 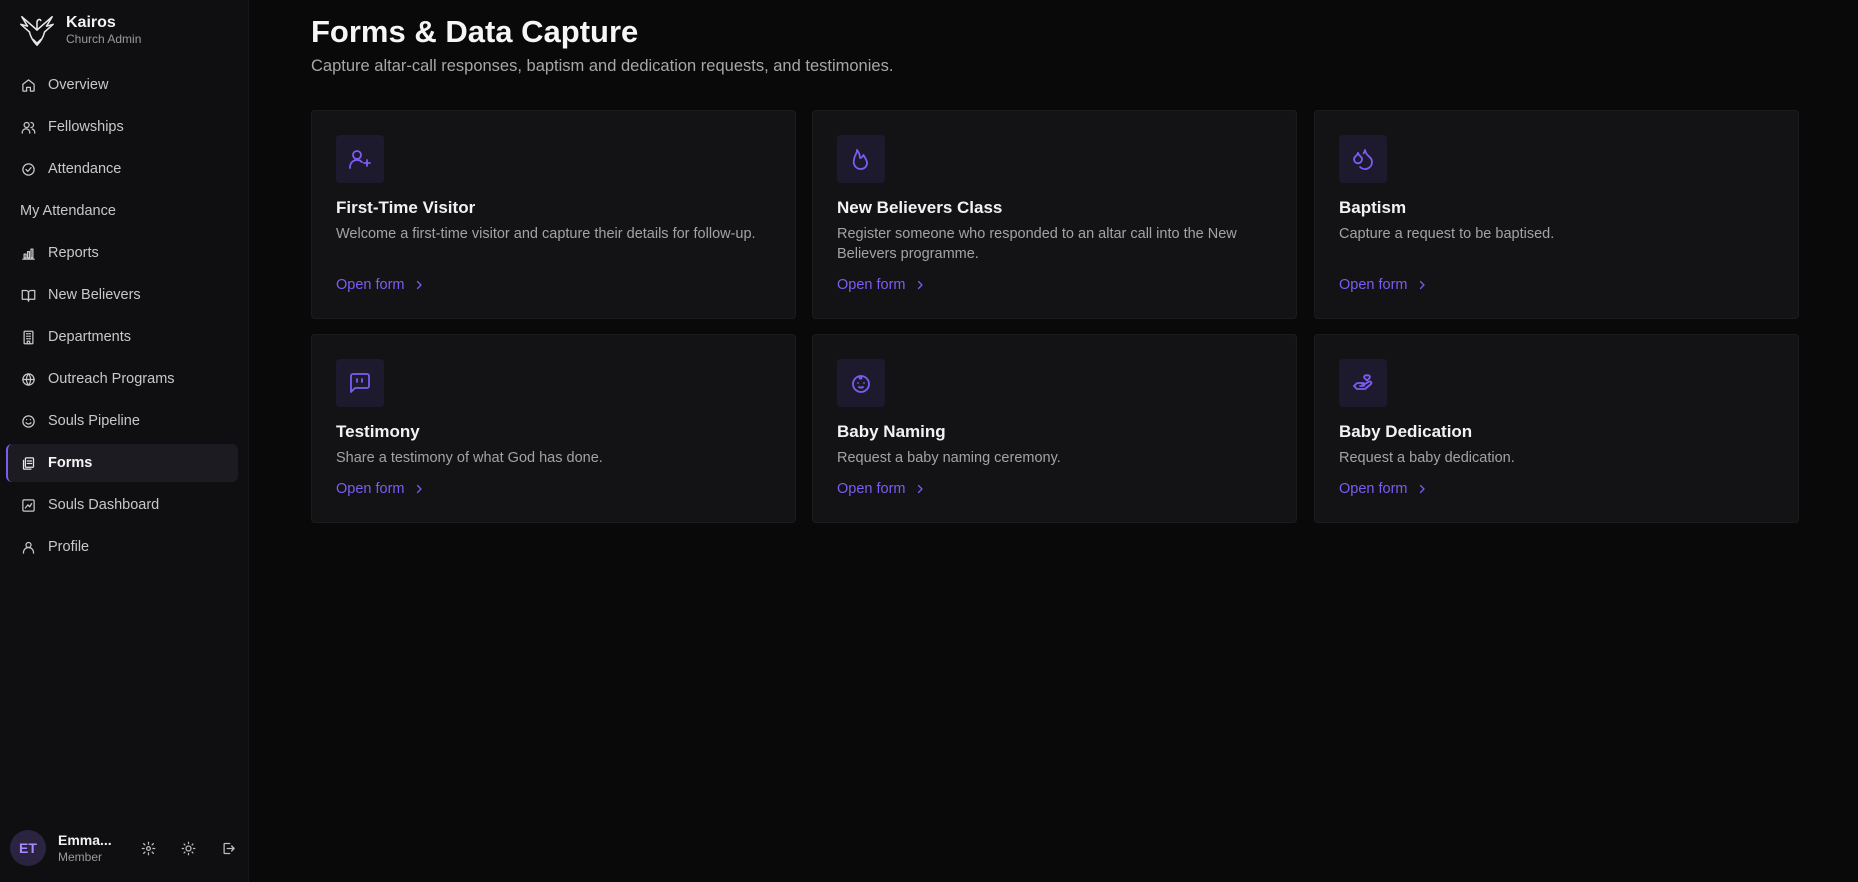 I want to click on card-title: New Believers Class, so click(x=920, y=207).